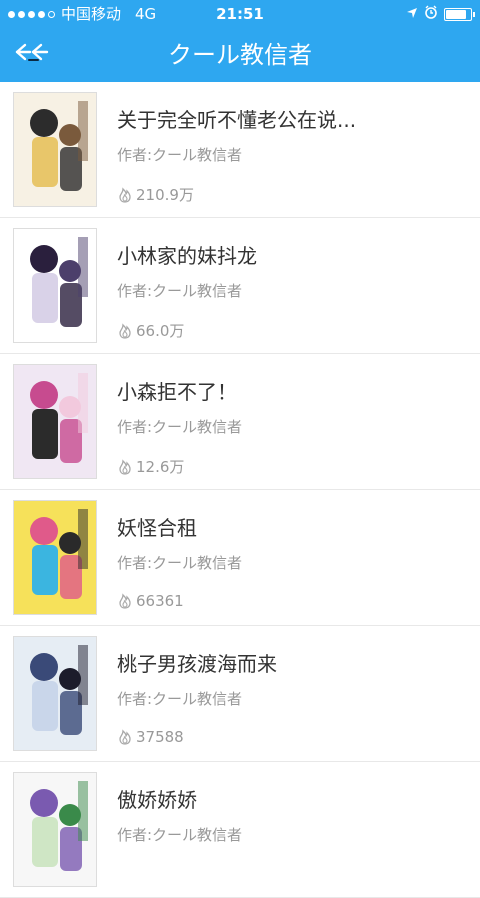 This screenshot has height=898, width=480. I want to click on status-right, so click(440, 14).